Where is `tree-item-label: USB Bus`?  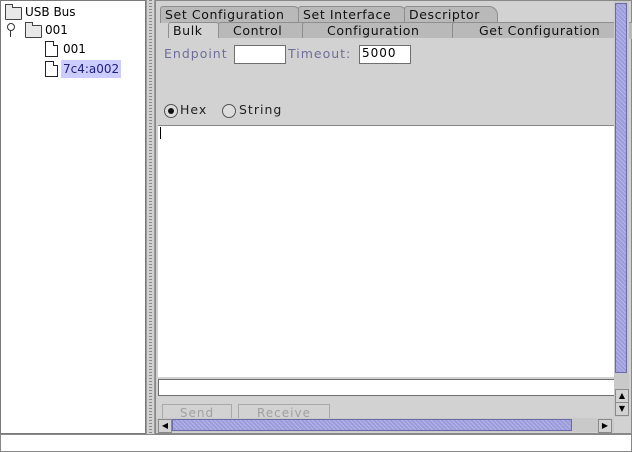 tree-item-label: USB Bus is located at coordinates (50, 12).